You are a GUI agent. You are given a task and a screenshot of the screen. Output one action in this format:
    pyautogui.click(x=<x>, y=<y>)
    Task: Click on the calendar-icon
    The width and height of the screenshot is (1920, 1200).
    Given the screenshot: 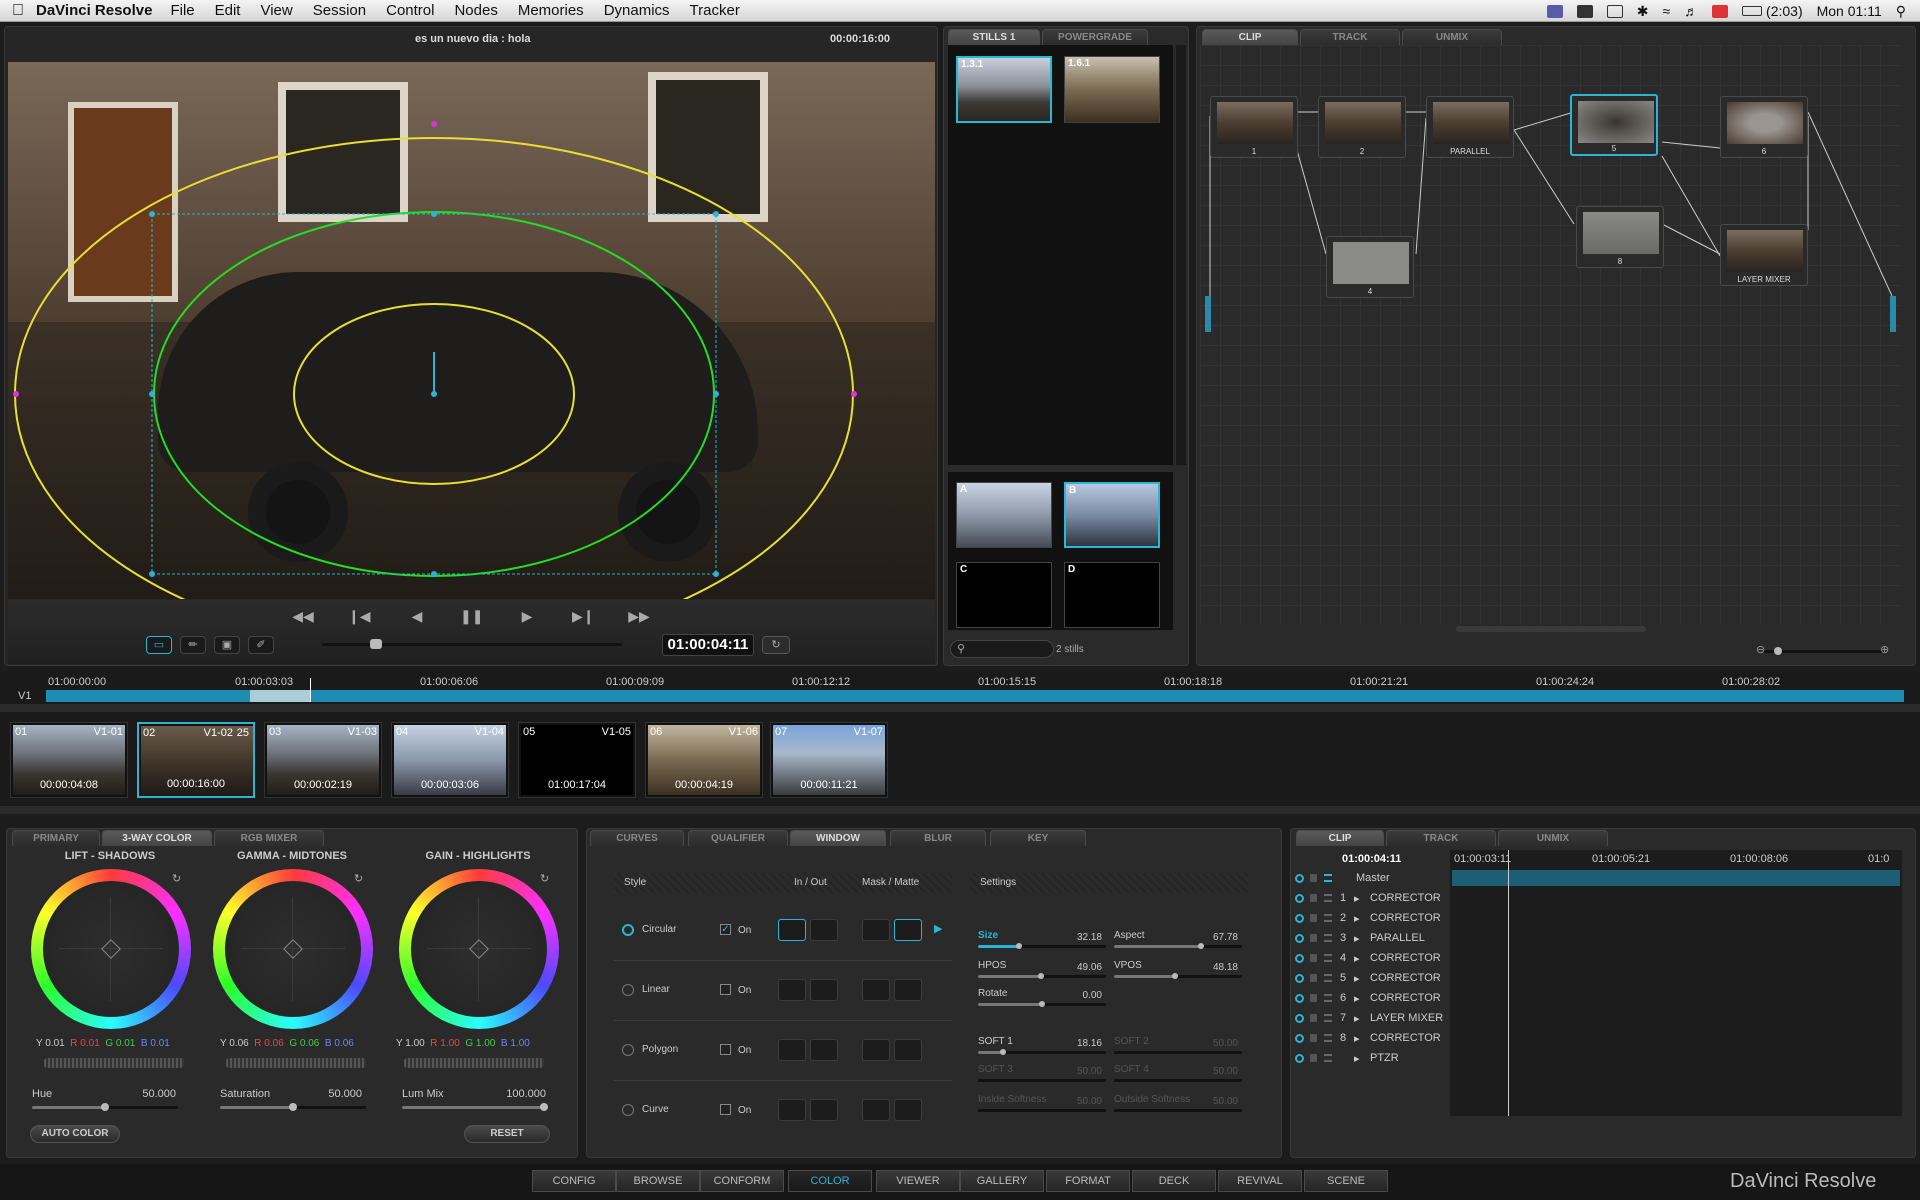 What is the action you would take?
    pyautogui.click(x=1584, y=11)
    